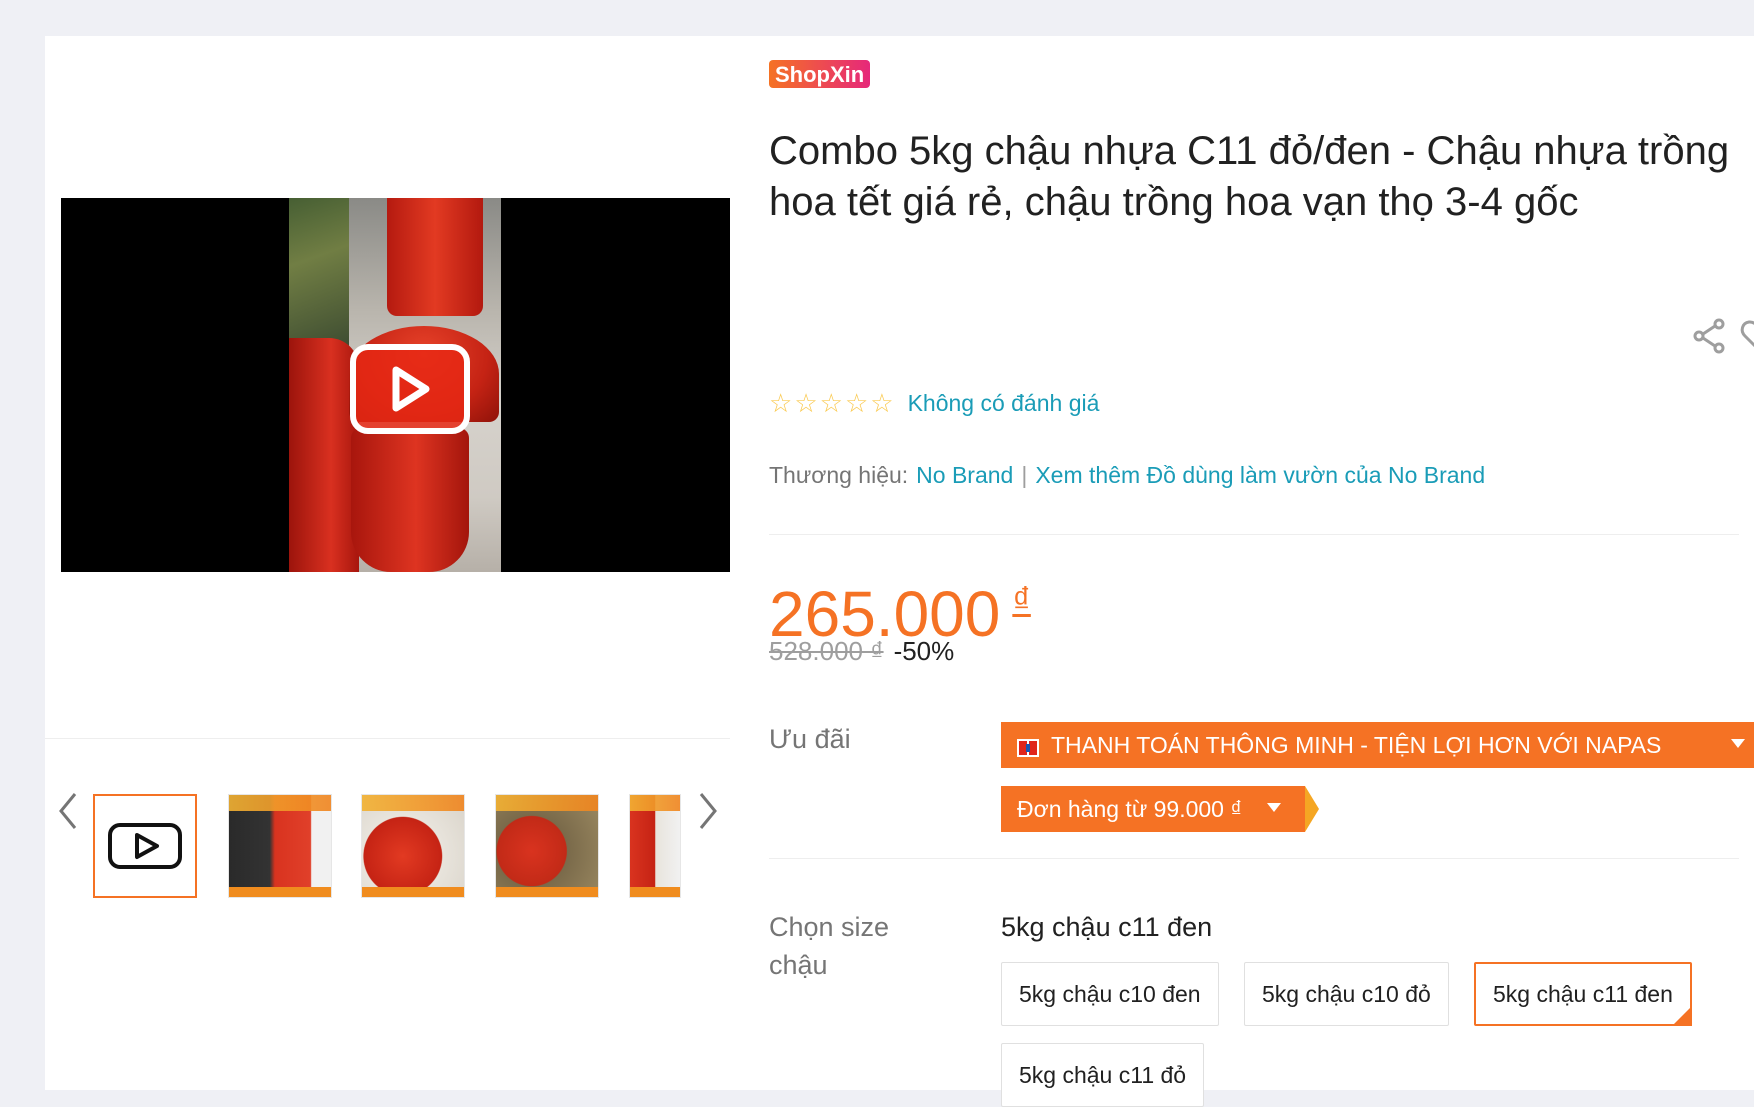  I want to click on discount-percent: -50%, so click(924, 651).